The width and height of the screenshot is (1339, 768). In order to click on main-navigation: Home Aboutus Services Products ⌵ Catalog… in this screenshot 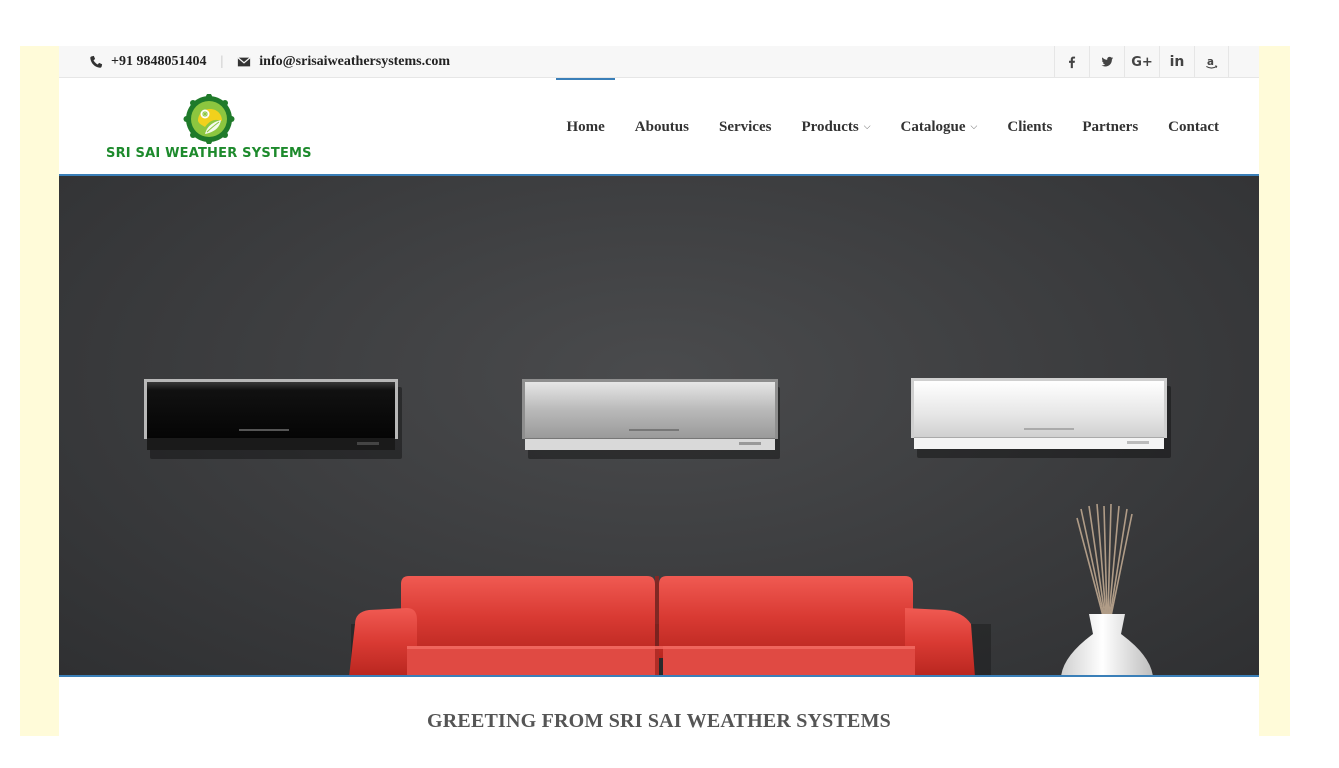, I will do `click(877, 127)`.